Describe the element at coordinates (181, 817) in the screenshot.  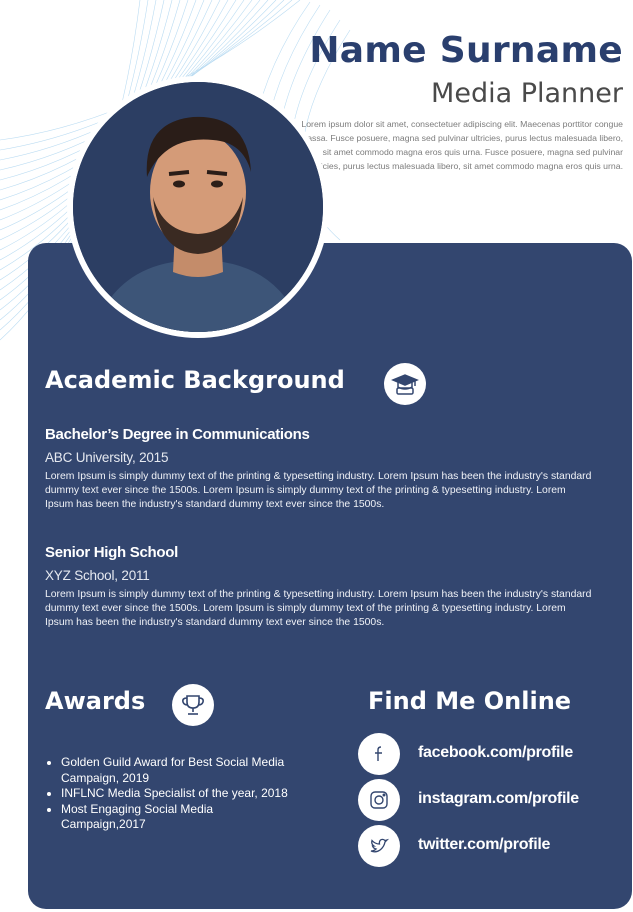
I see `award-item: Most Engaging Social Media Campaign,2017` at that location.